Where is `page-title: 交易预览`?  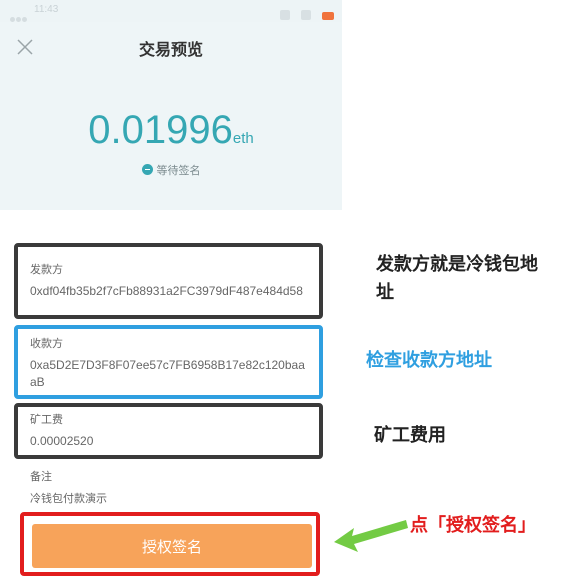 page-title: 交易预览 is located at coordinates (170, 49).